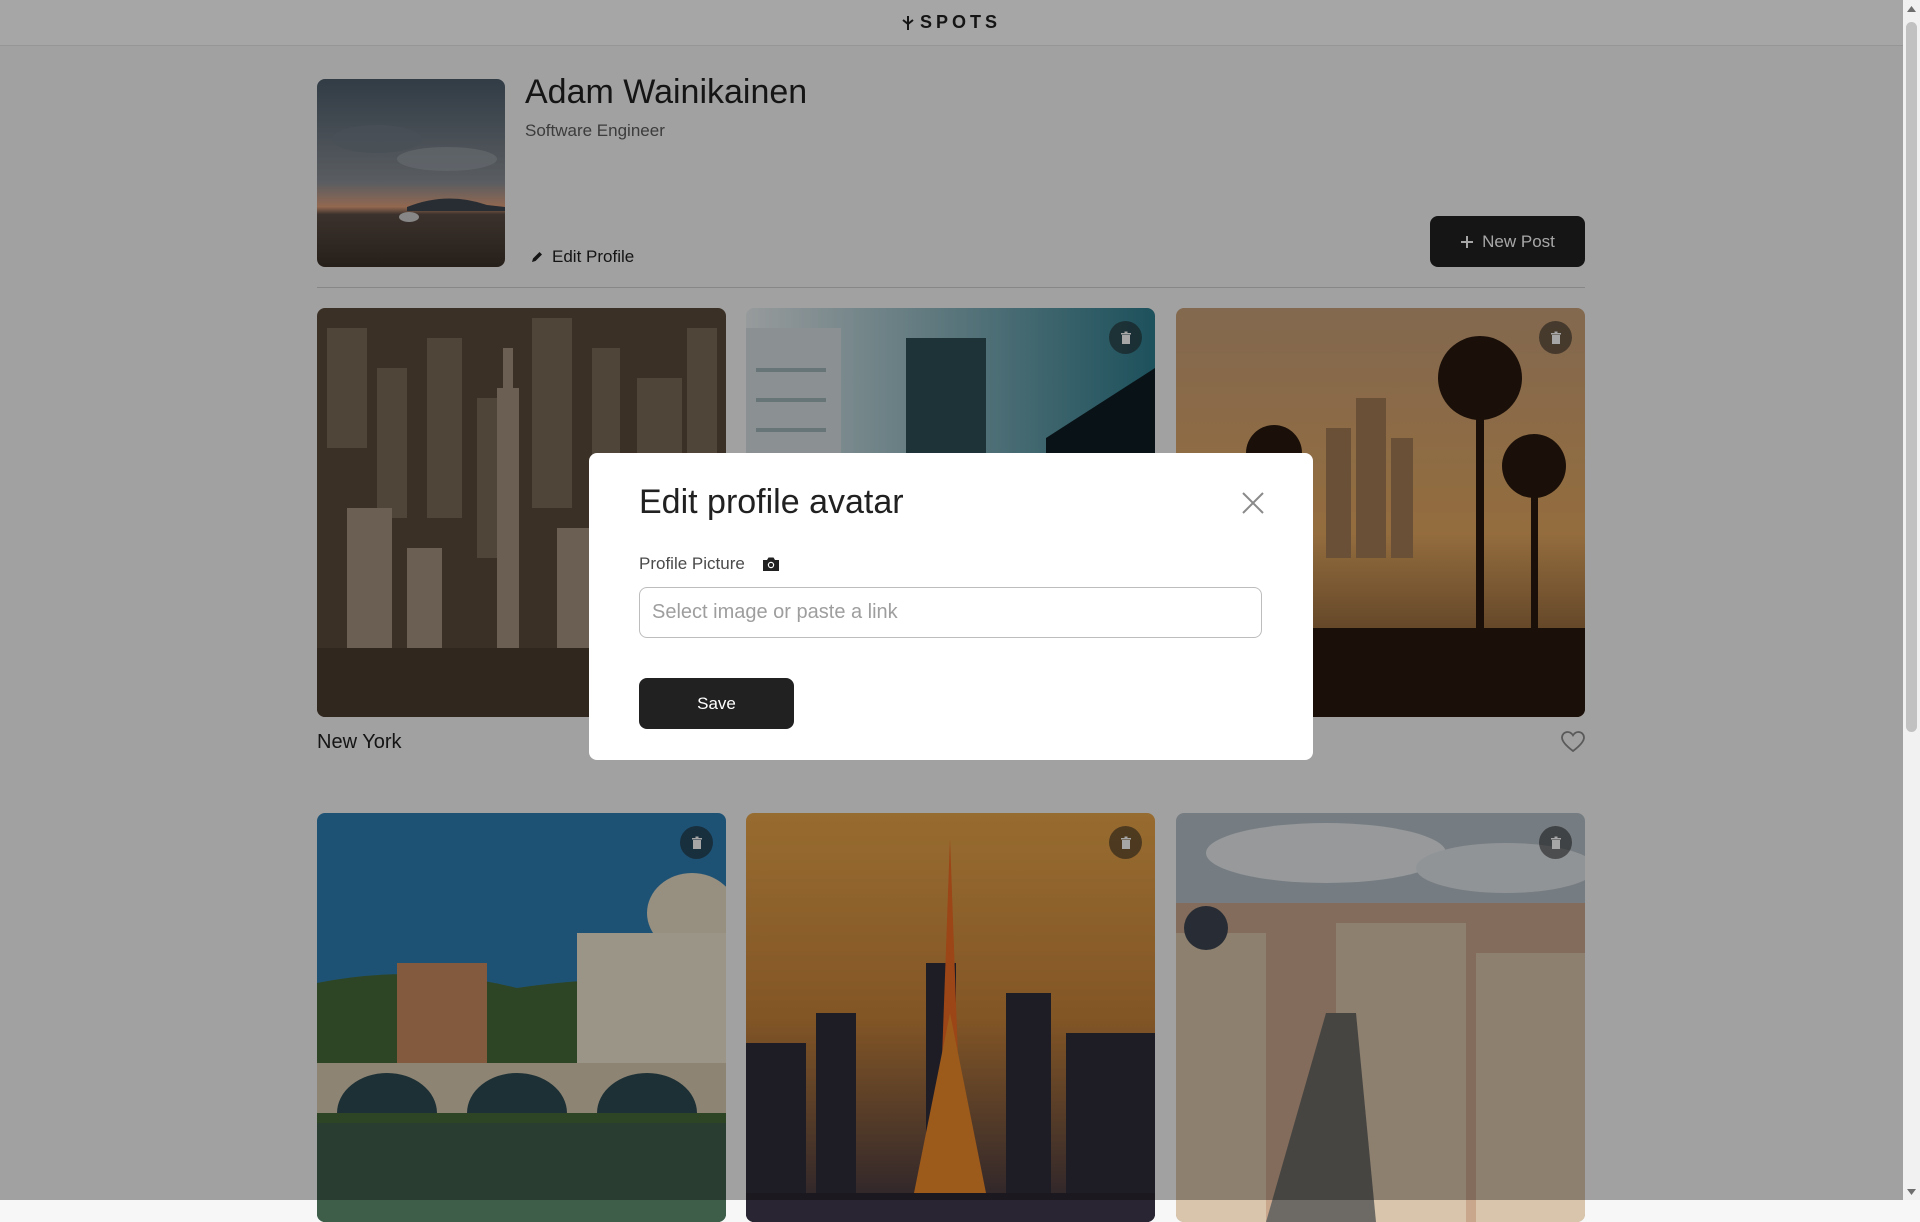 The width and height of the screenshot is (1920, 1222). Describe the element at coordinates (716, 703) in the screenshot. I see `save-button: Save` at that location.